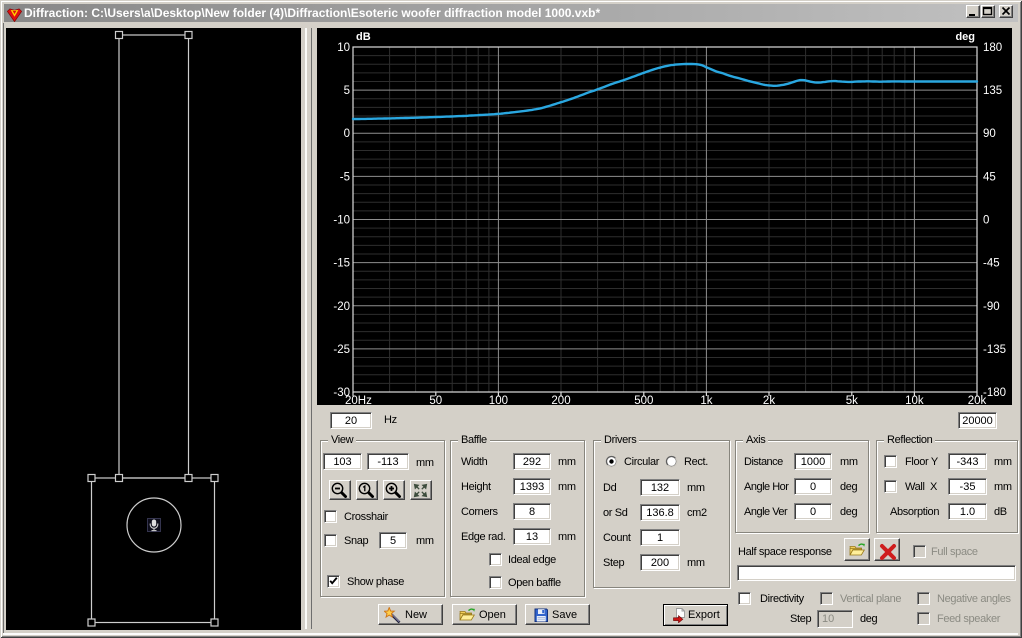  Describe the element at coordinates (358, 400) in the screenshot. I see `svg-text: 20Hz` at that location.